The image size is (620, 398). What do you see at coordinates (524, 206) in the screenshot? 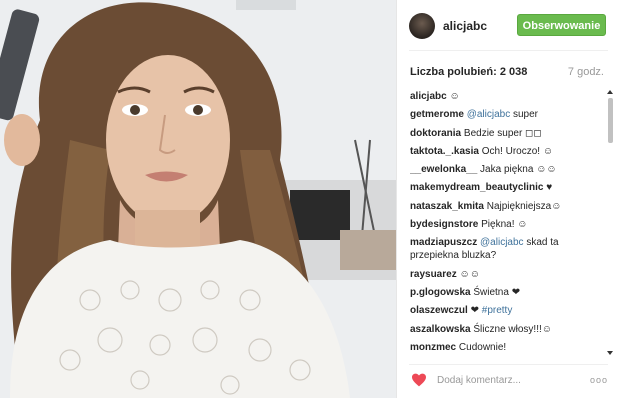
I see `comment-text: Najpiękniejsza☺` at bounding box center [524, 206].